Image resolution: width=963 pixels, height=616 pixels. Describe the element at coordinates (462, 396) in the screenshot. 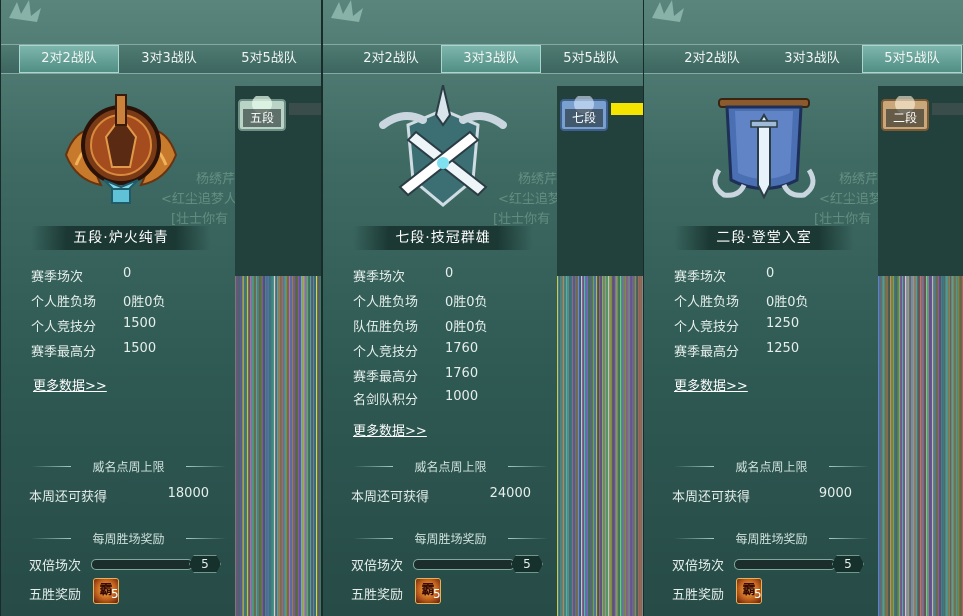

I see `stat-value: 1000` at that location.